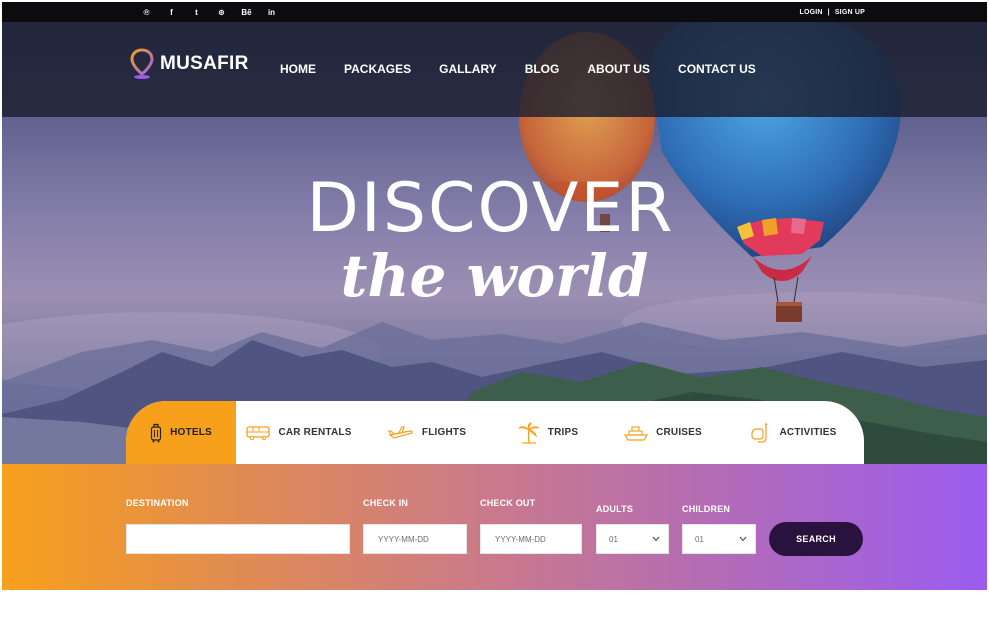 The image size is (989, 642). What do you see at coordinates (759, 432) in the screenshot?
I see `snorkel-icon` at bounding box center [759, 432].